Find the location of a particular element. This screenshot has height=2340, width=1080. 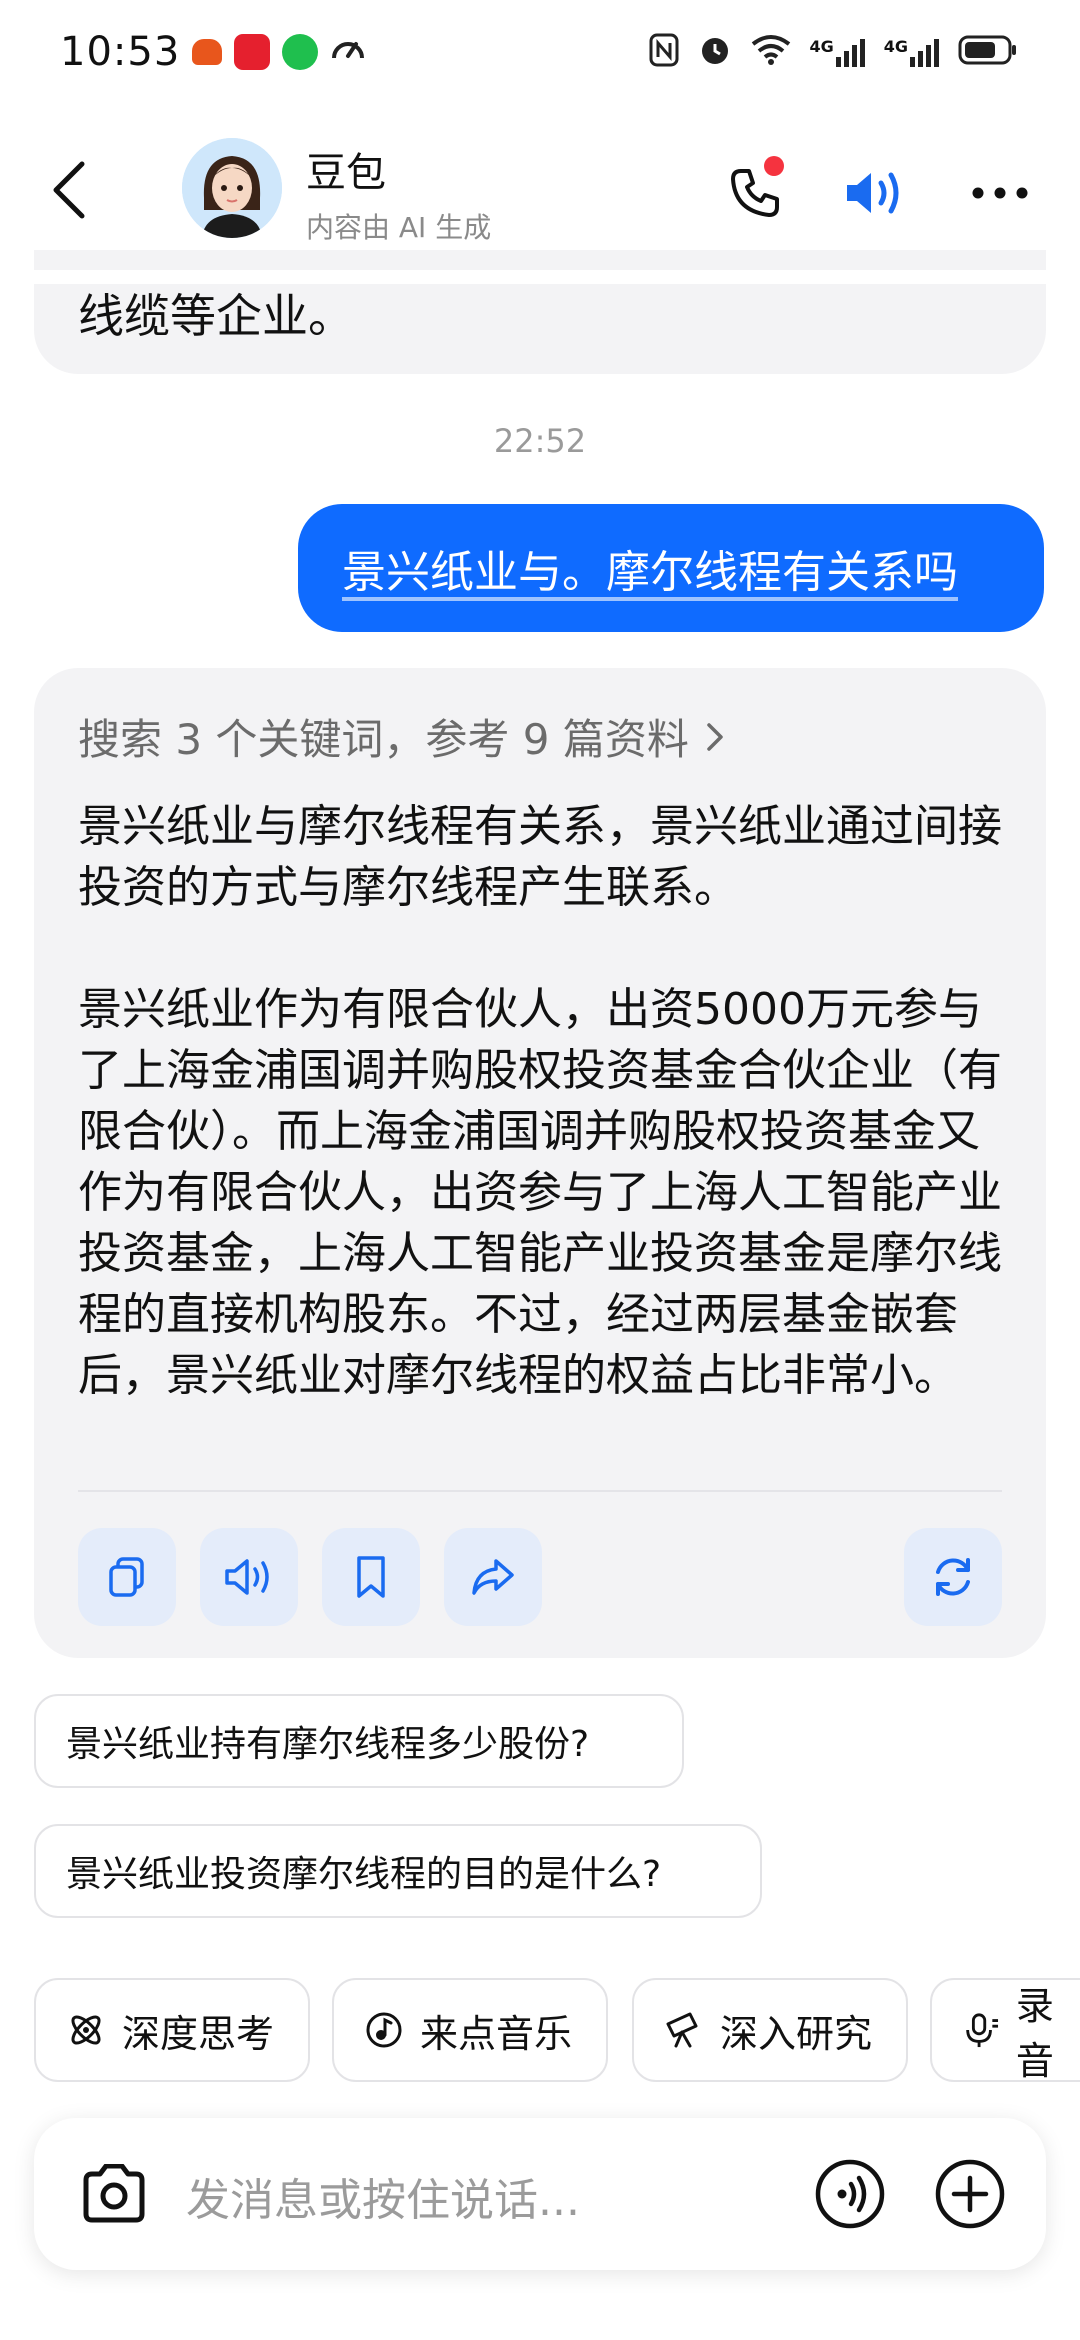

bookmark-button is located at coordinates (371, 1577).